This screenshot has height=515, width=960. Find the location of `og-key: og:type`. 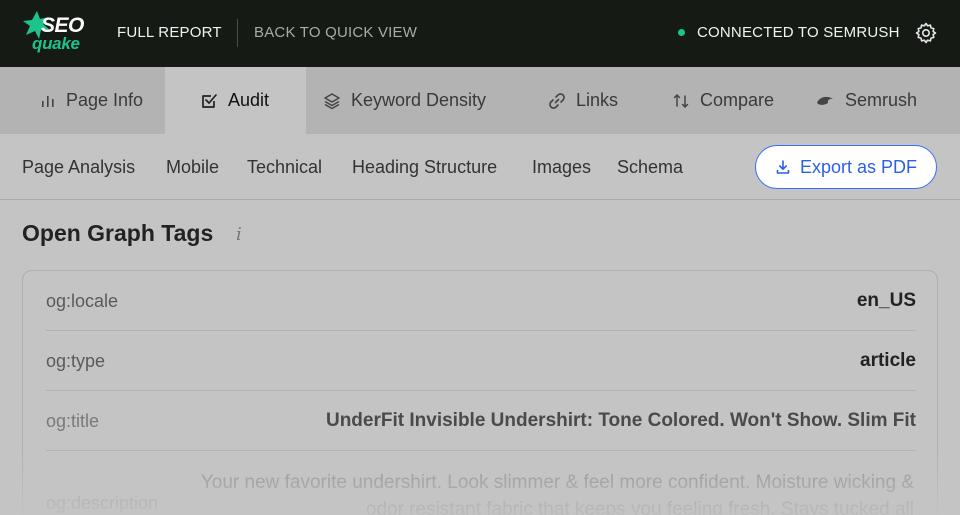

og-key: og:type is located at coordinates (76, 361).